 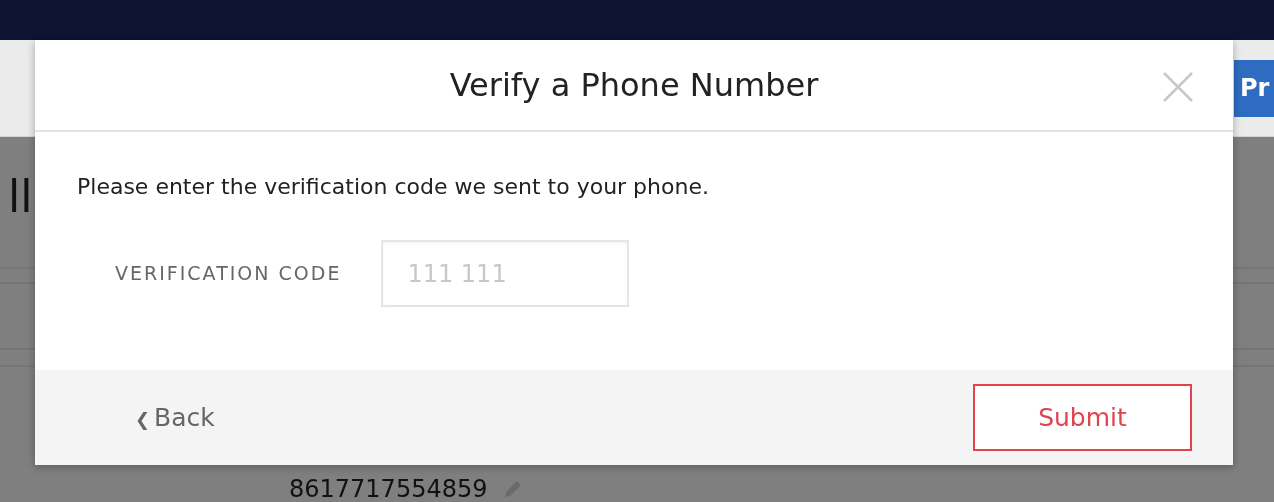 What do you see at coordinates (228, 274) in the screenshot?
I see `field-label: VERIFICATION CODE` at bounding box center [228, 274].